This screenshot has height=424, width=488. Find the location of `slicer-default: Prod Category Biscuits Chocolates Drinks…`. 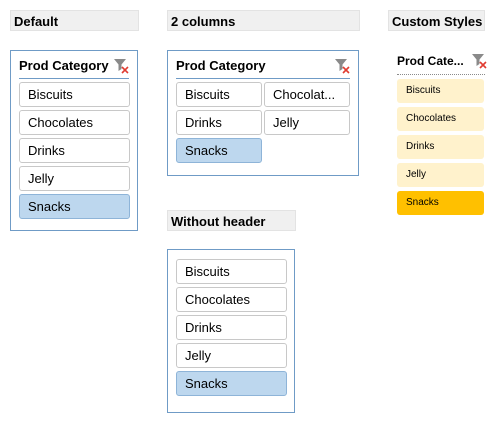

slicer-default: Prod Category Biscuits Chocolates Drinks… is located at coordinates (74, 140).